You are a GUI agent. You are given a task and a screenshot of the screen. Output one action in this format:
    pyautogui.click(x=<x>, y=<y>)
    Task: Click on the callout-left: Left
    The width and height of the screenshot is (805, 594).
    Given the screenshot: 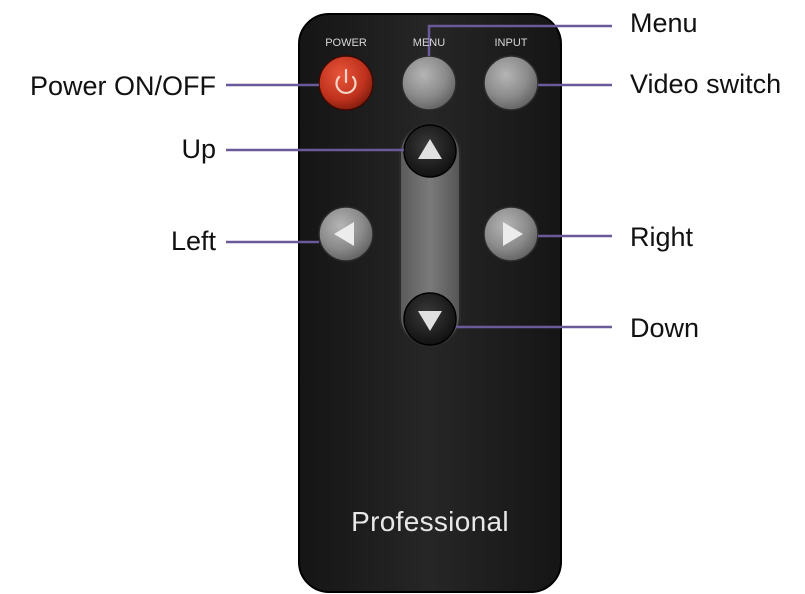 What is the action you would take?
    pyautogui.click(x=193, y=241)
    